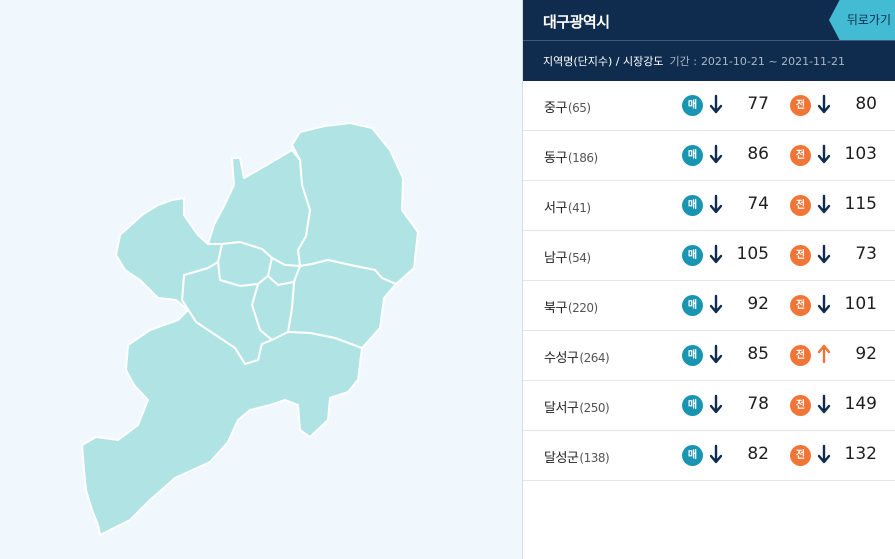 The height and width of the screenshot is (559, 895). Describe the element at coordinates (758, 404) in the screenshot. I see `sale-value: 78` at that location.